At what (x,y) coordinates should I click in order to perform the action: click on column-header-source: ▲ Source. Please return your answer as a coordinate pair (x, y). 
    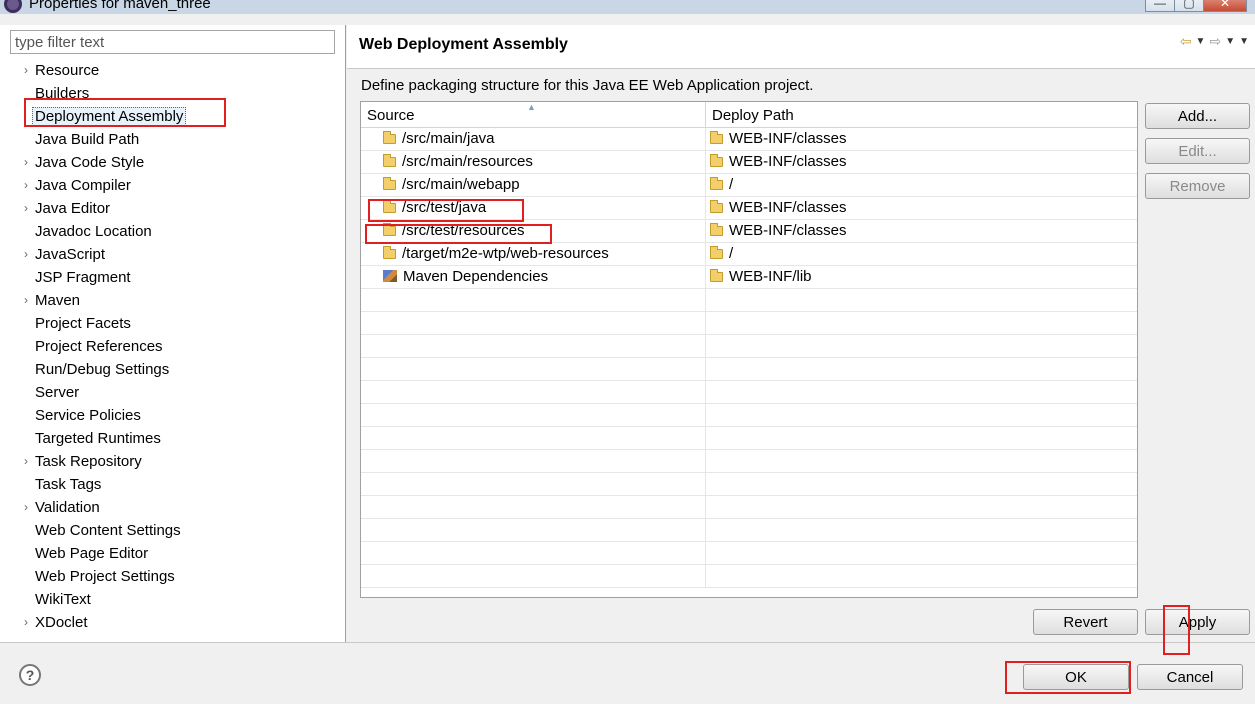
    Looking at the image, I should click on (533, 115).